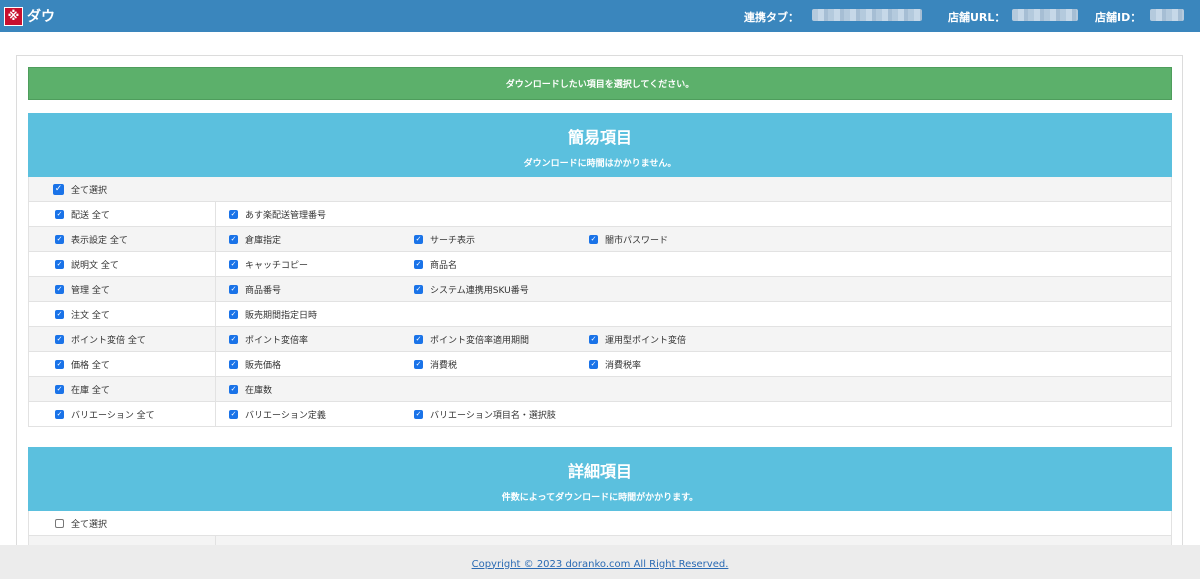  I want to click on group-all-checkbox: ✓ 在庫 全て, so click(82, 389).